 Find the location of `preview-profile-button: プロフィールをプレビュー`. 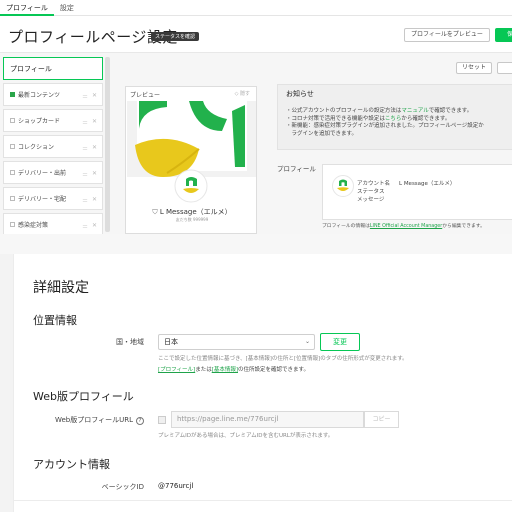

preview-profile-button: プロフィールをプレビュー is located at coordinates (447, 35).